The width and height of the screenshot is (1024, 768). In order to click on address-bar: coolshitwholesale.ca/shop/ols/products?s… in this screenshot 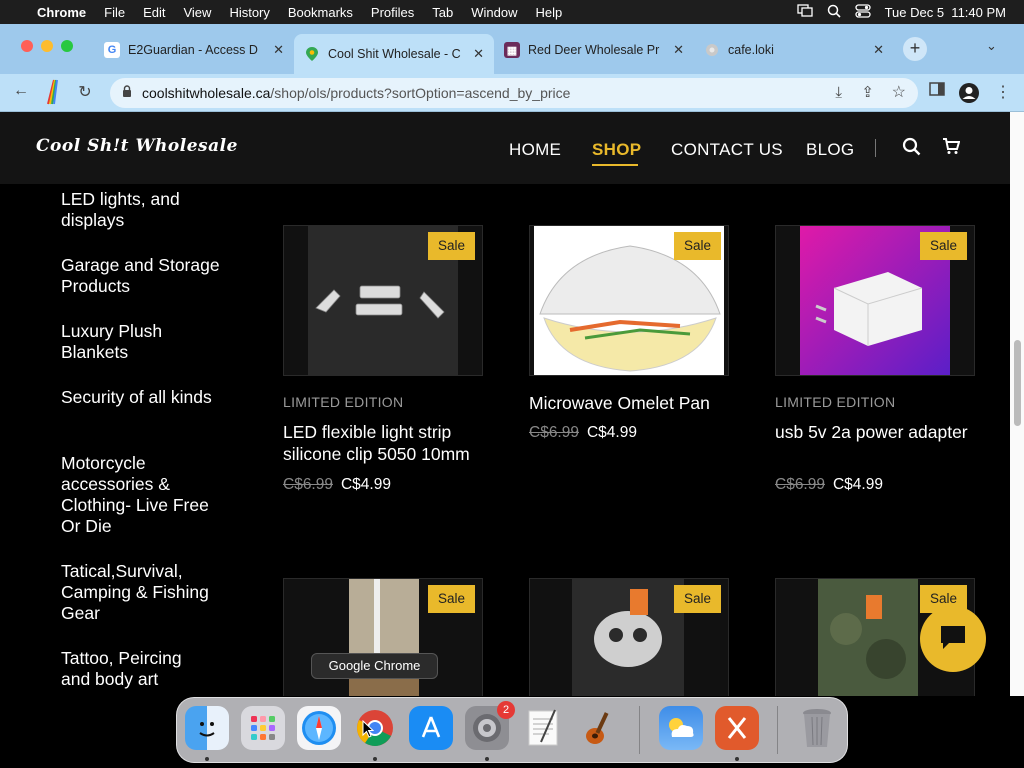, I will do `click(514, 93)`.